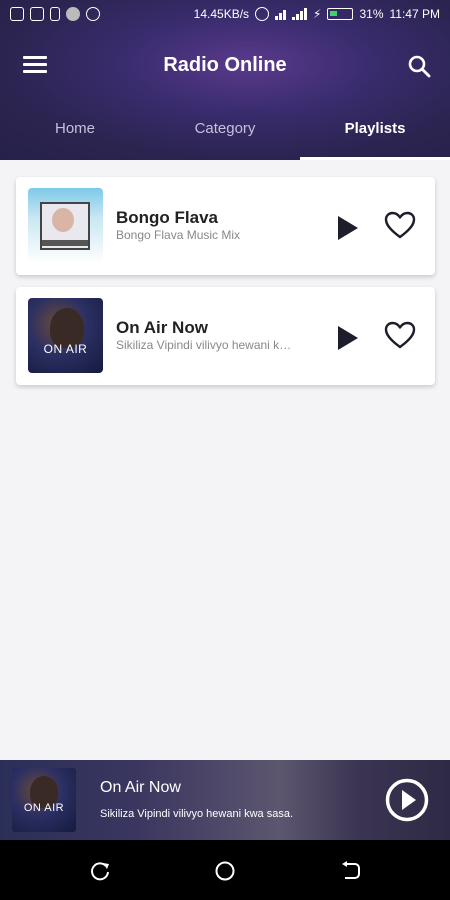 This screenshot has height=900, width=450. What do you see at coordinates (351, 871) in the screenshot?
I see `back-icon` at bounding box center [351, 871].